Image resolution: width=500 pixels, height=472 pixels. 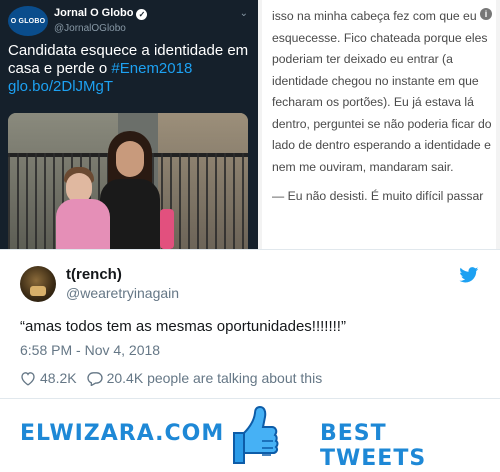 What do you see at coordinates (94, 13) in the screenshot?
I see `news-account-name-text: Jornal O Globo` at bounding box center [94, 13].